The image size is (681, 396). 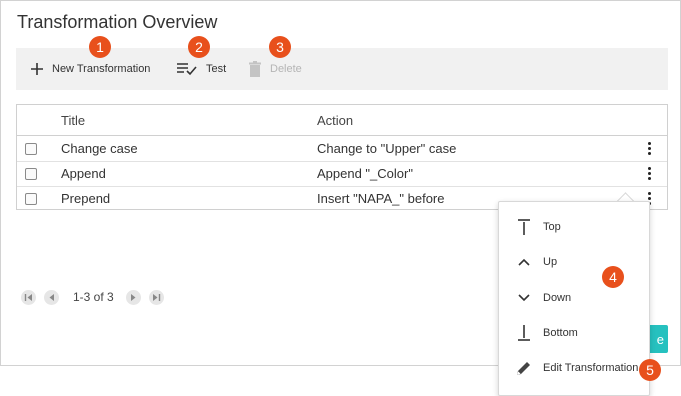 I want to click on menu-item-bottom: Bottom, so click(x=574, y=333).